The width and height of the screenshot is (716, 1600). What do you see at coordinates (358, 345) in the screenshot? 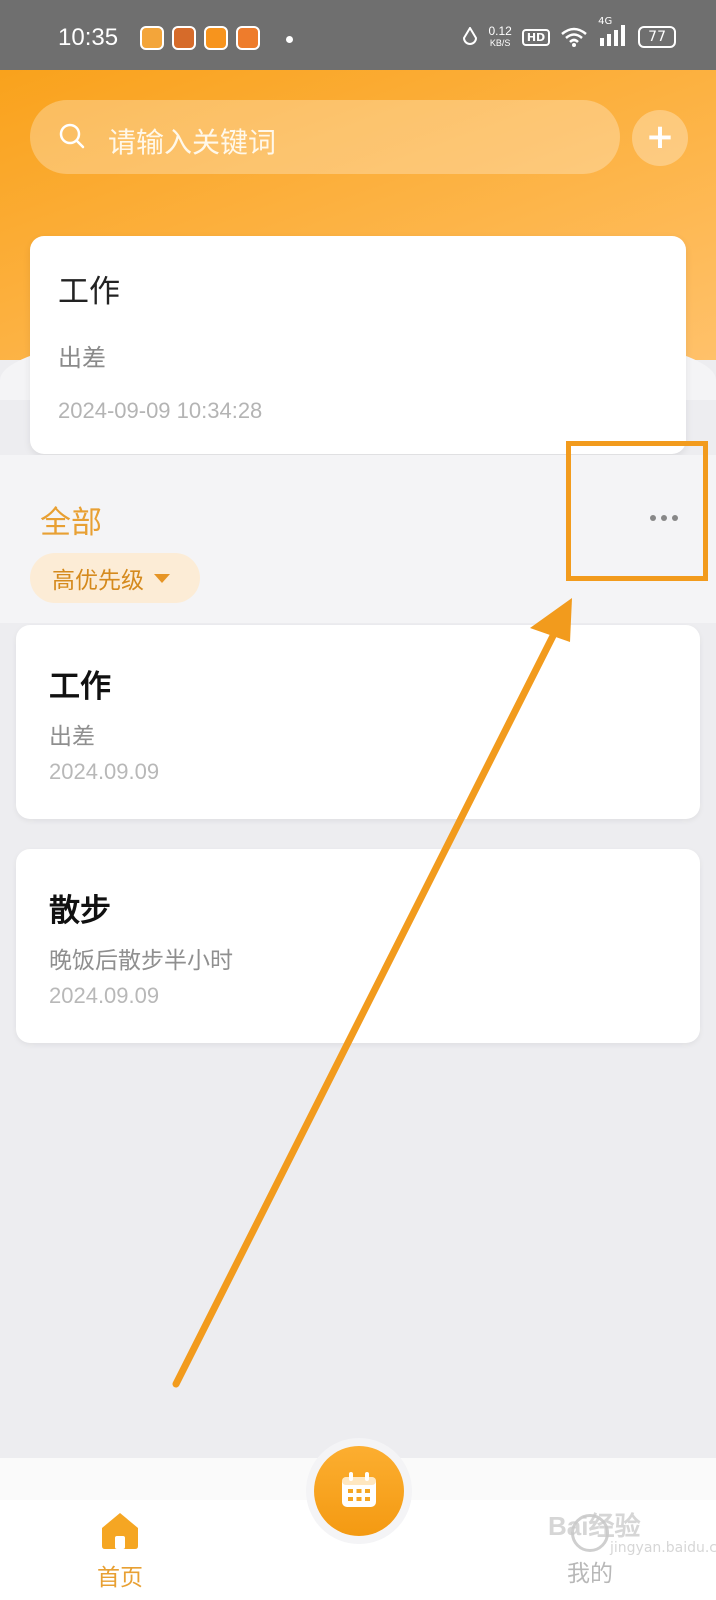
I see `featured-task-card: 工作 出差 2024-09-09 10:34:28` at bounding box center [358, 345].